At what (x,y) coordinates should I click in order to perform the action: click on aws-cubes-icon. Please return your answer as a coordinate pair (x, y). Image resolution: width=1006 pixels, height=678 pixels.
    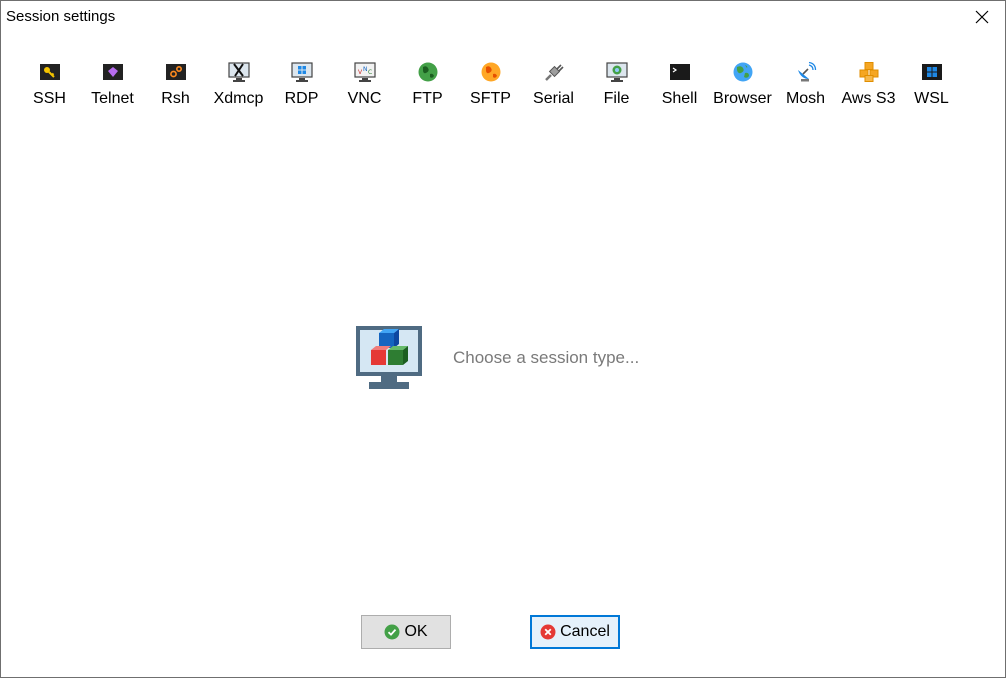
    Looking at the image, I should click on (868, 72).